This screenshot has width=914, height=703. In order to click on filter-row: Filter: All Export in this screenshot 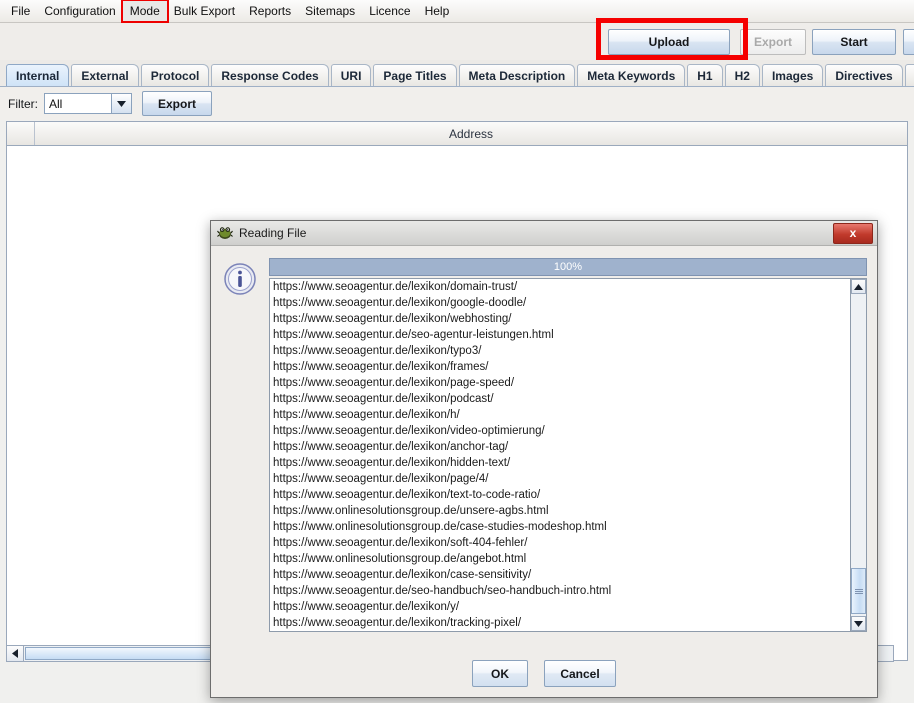, I will do `click(457, 103)`.